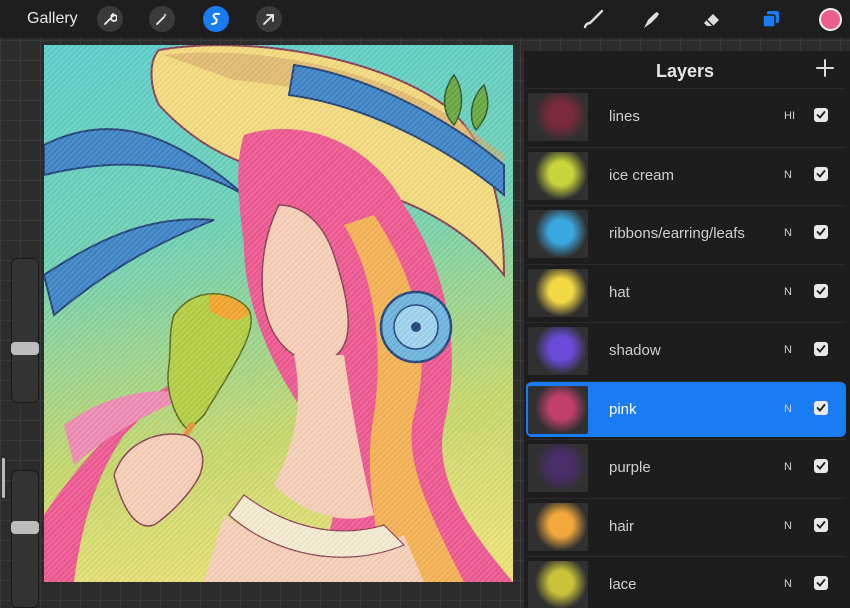 This screenshot has width=850, height=608. Describe the element at coordinates (789, 116) in the screenshot. I see `blend-mode-button: HI` at that location.